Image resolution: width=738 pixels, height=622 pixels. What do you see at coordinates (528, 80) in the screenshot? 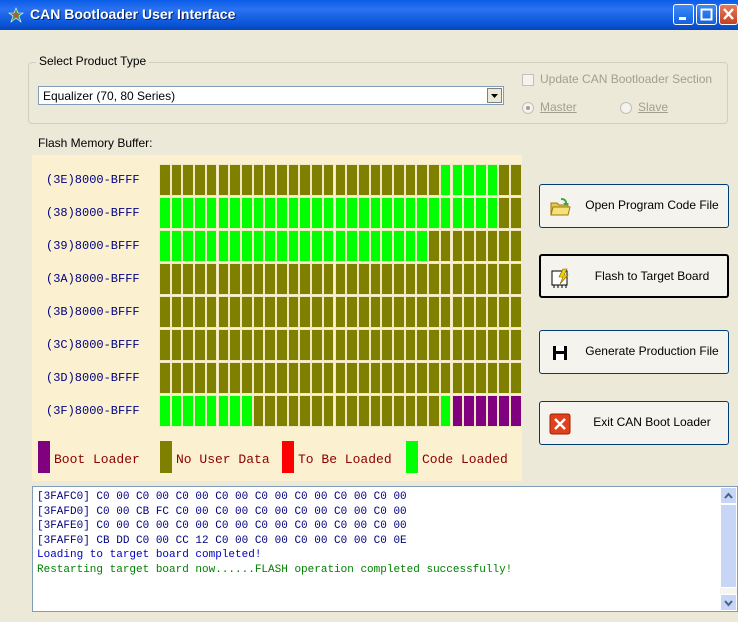
I see `update-bootloader-checkbox` at bounding box center [528, 80].